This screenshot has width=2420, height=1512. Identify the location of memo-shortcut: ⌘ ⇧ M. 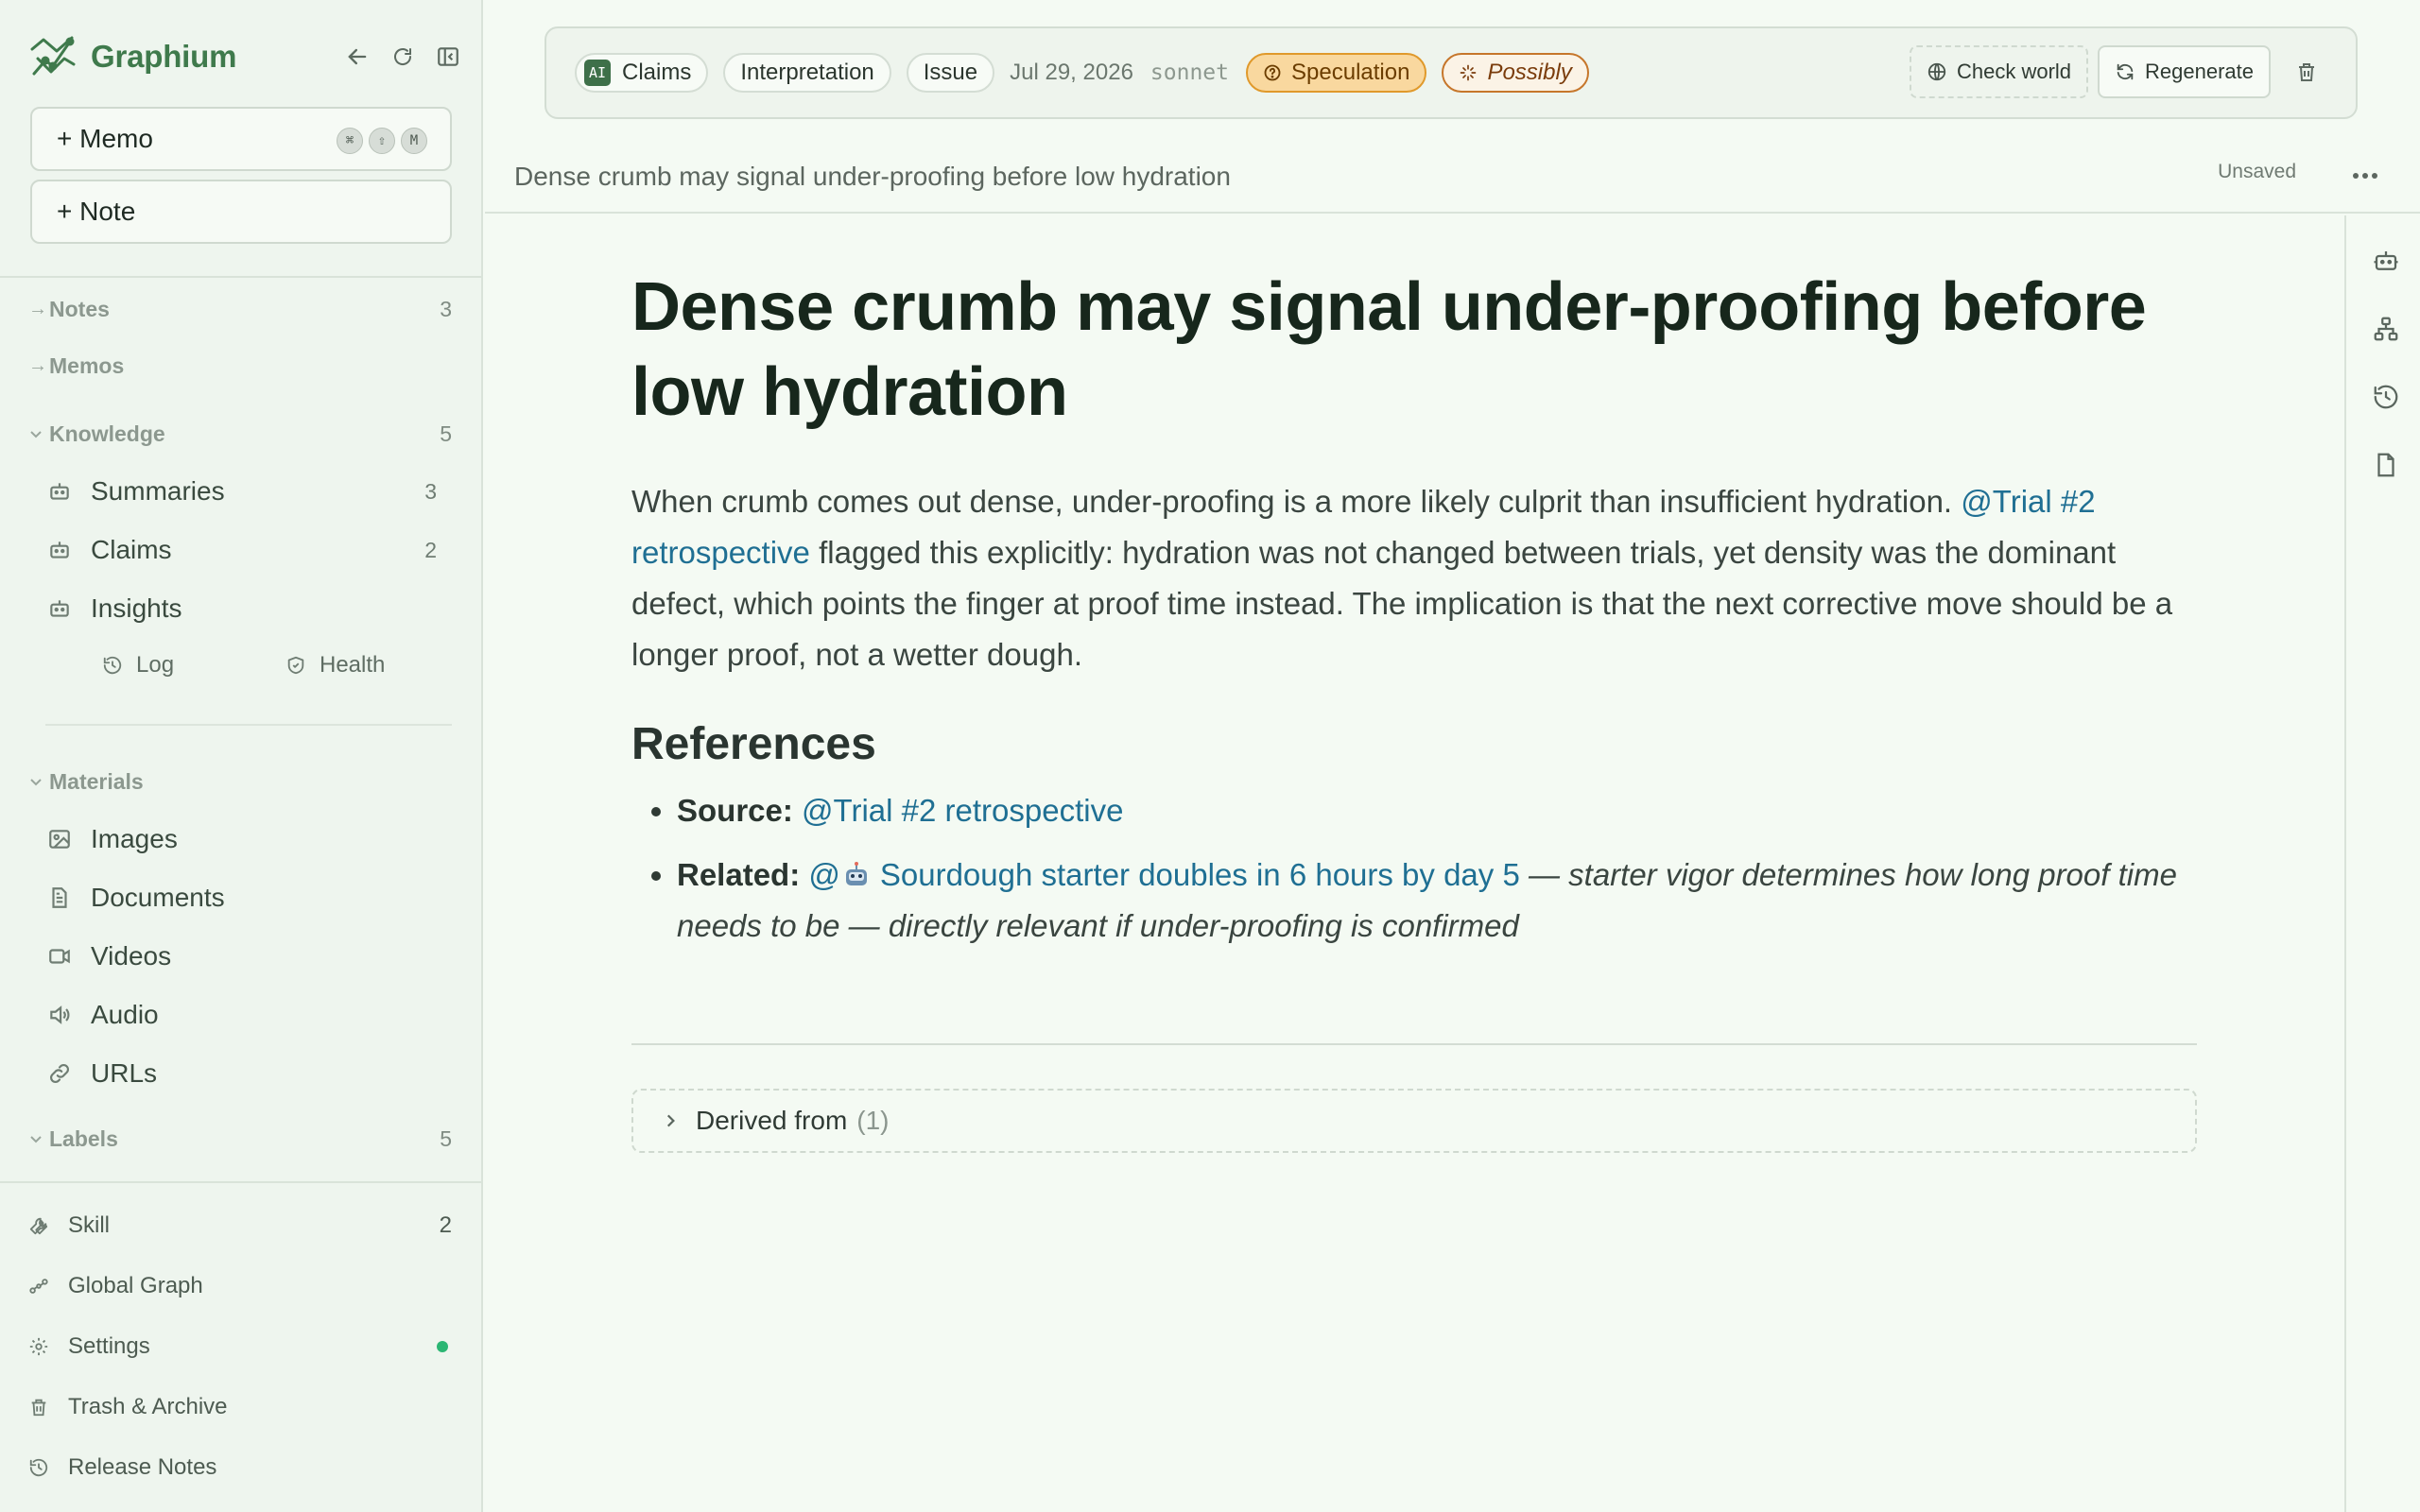
(382, 141).